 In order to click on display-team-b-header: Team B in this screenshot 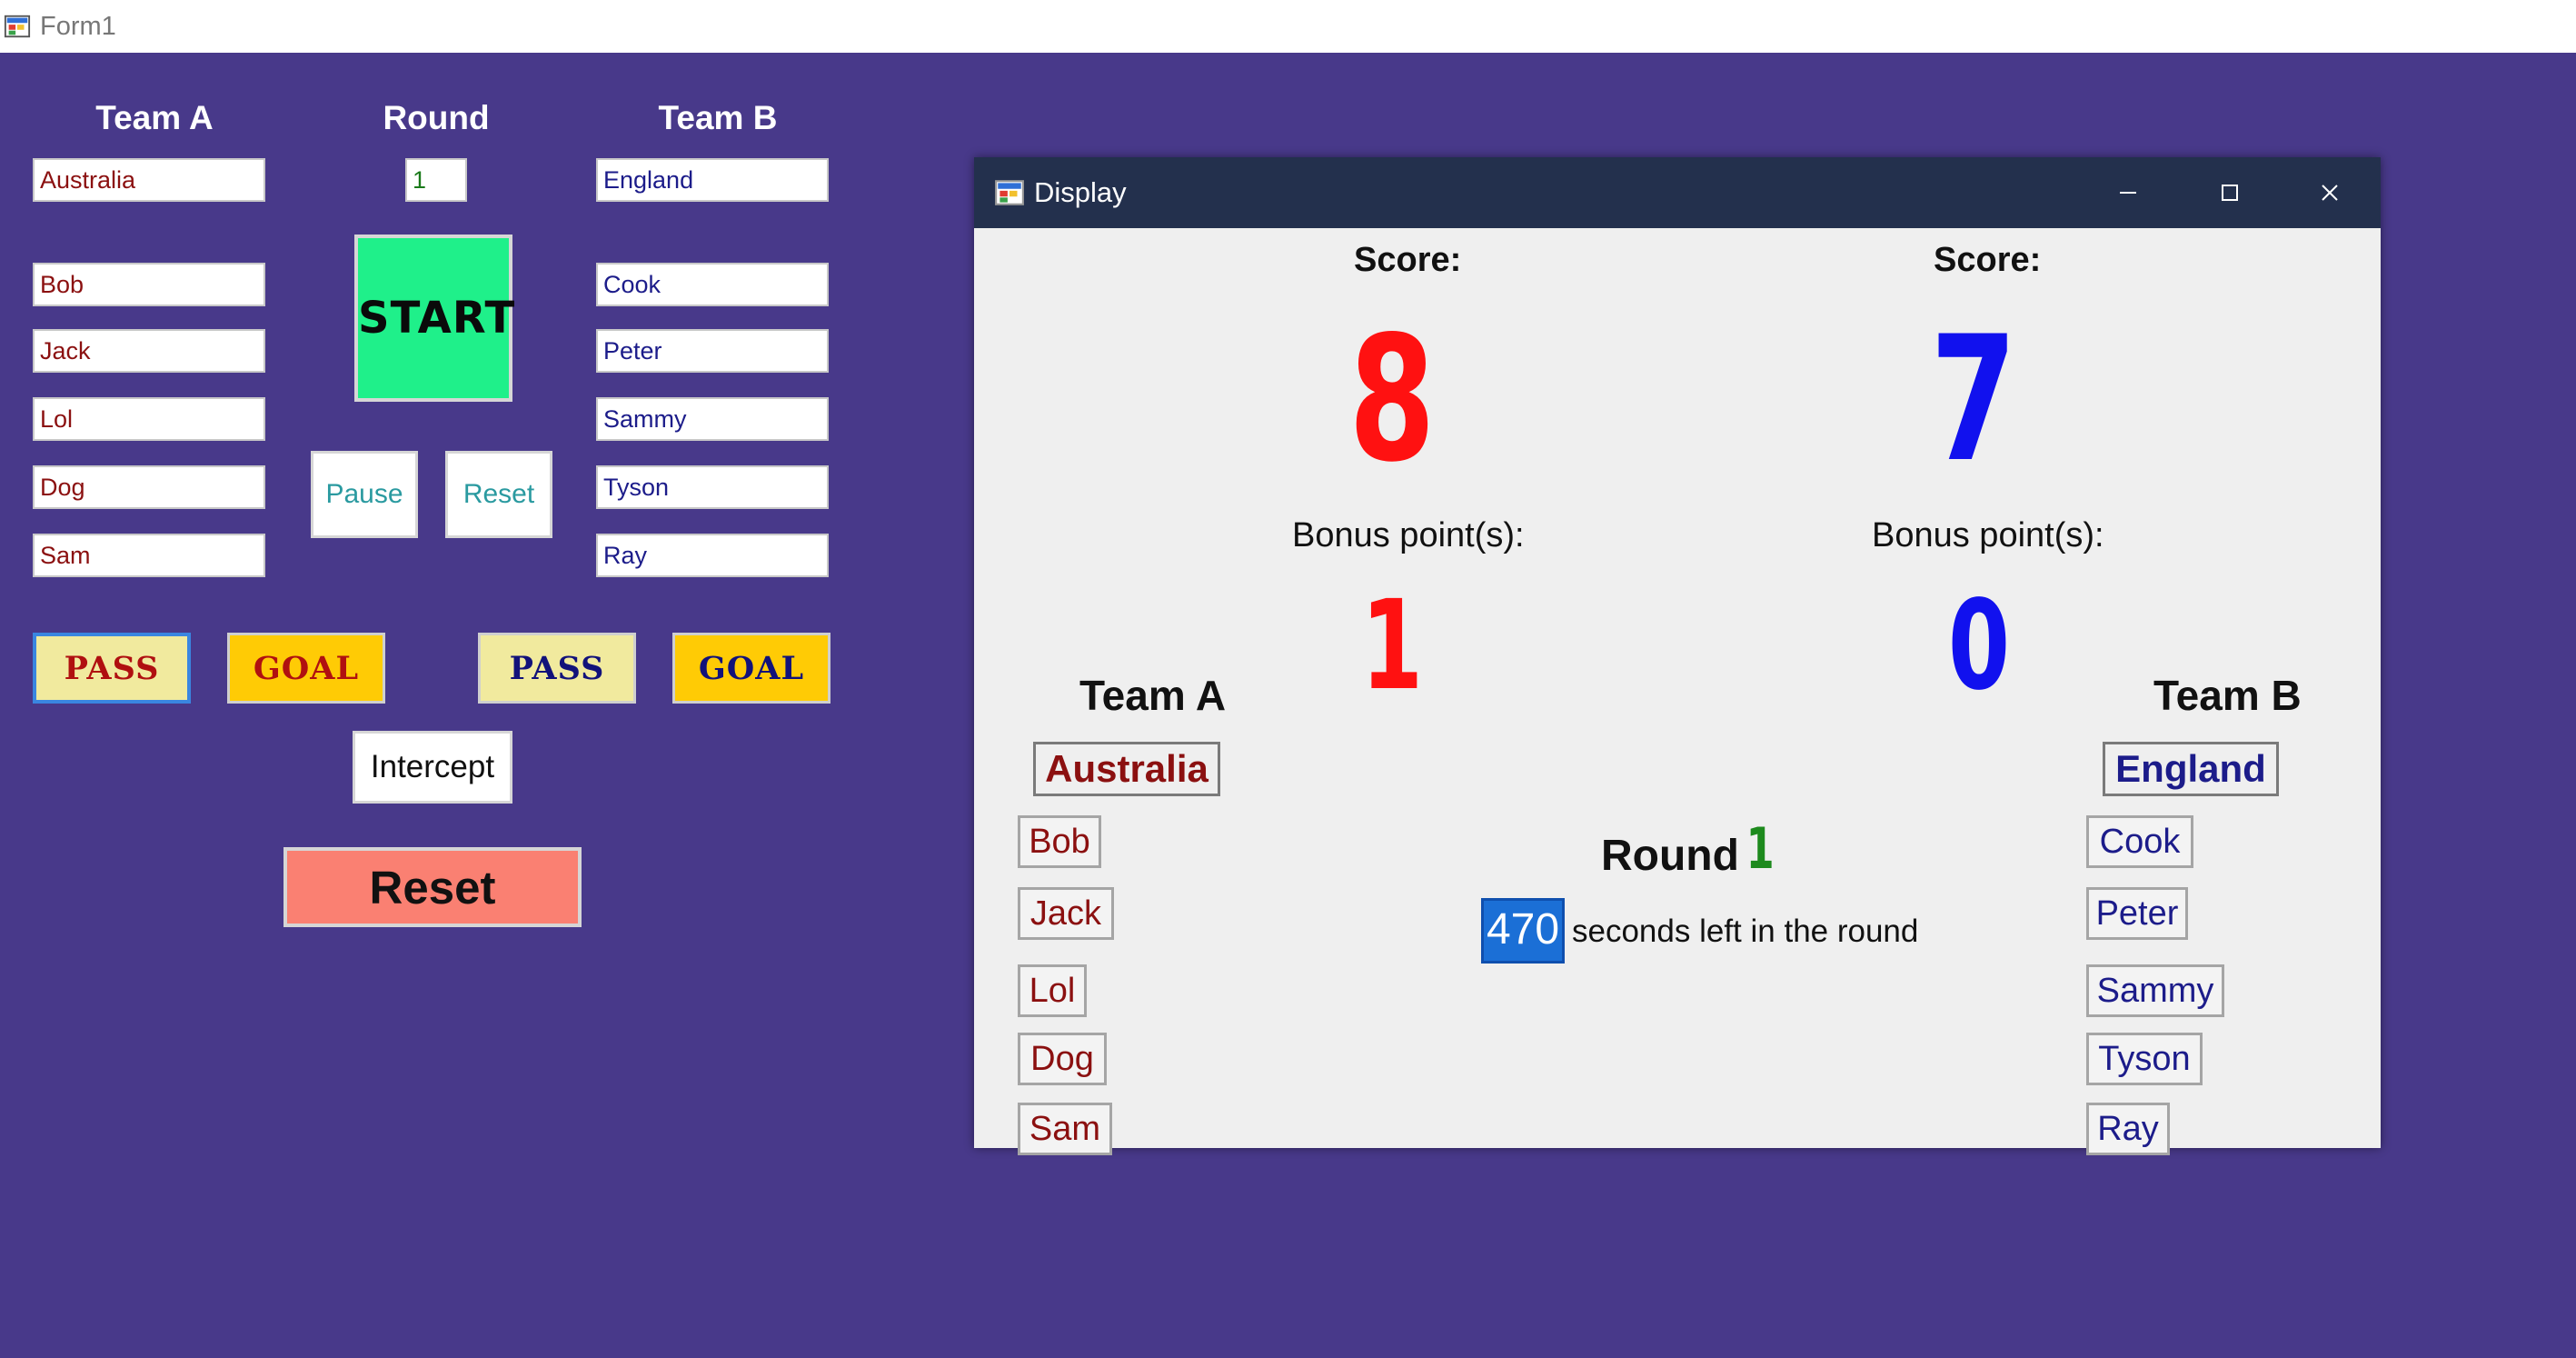, I will do `click(2227, 695)`.